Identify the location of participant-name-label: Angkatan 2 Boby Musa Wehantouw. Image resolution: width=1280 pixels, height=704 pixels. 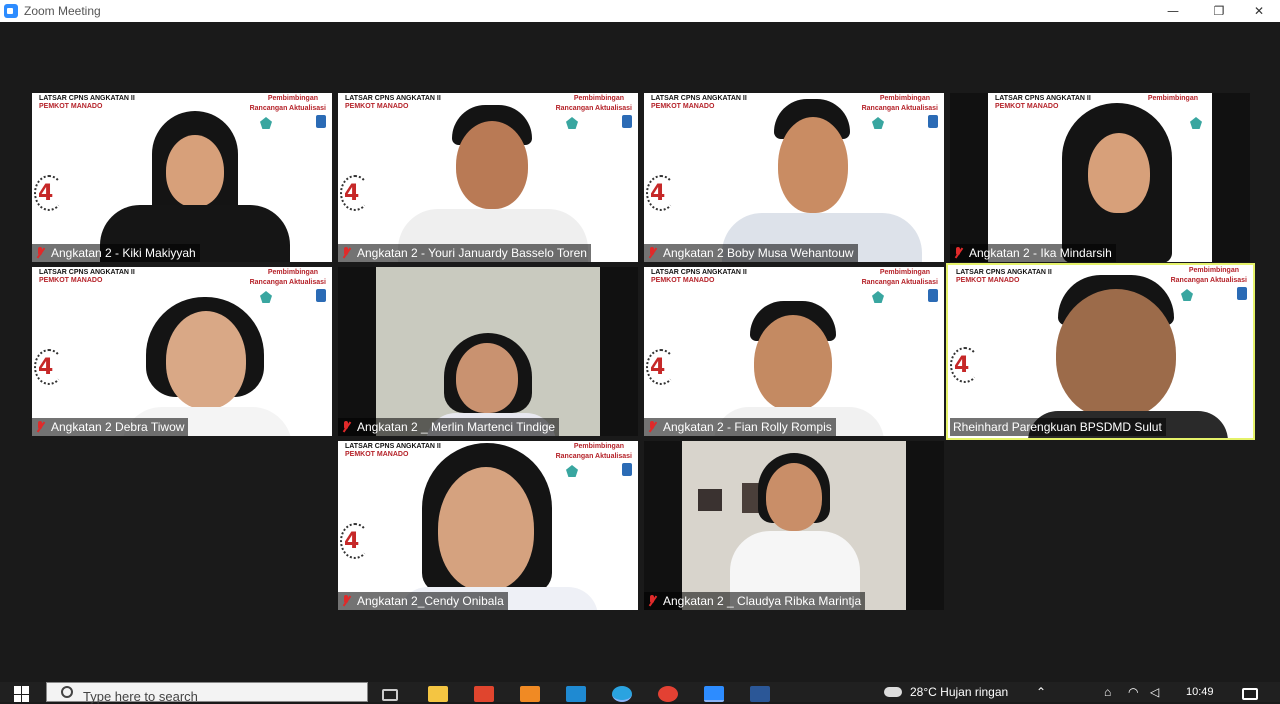
(751, 253).